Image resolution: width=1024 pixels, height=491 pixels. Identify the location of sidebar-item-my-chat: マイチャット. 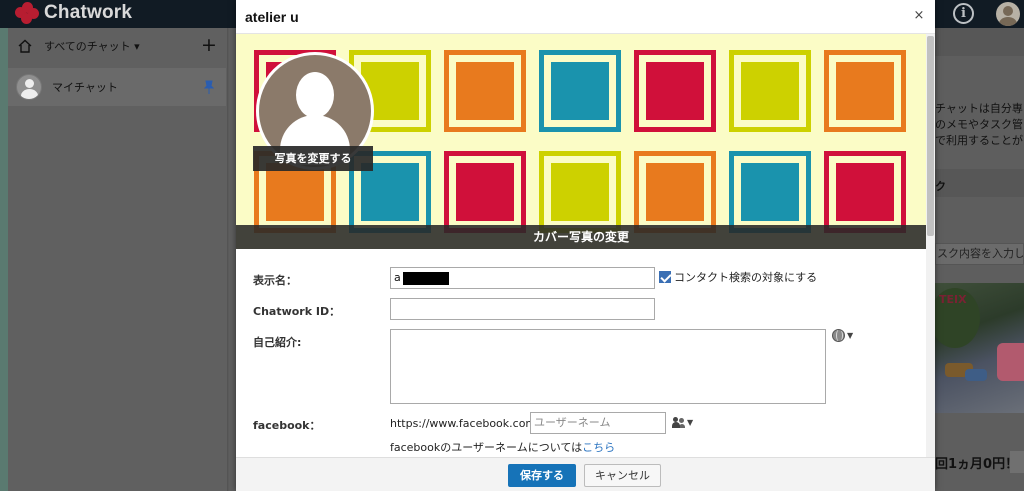
(117, 87).